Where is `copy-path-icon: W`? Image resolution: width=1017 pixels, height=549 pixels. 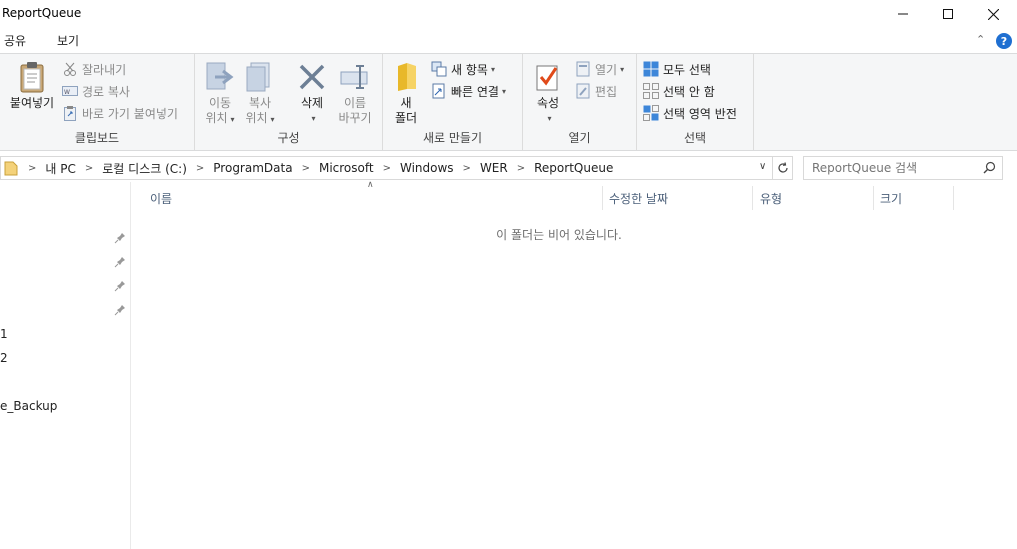
copy-path-icon: W is located at coordinates (70, 91).